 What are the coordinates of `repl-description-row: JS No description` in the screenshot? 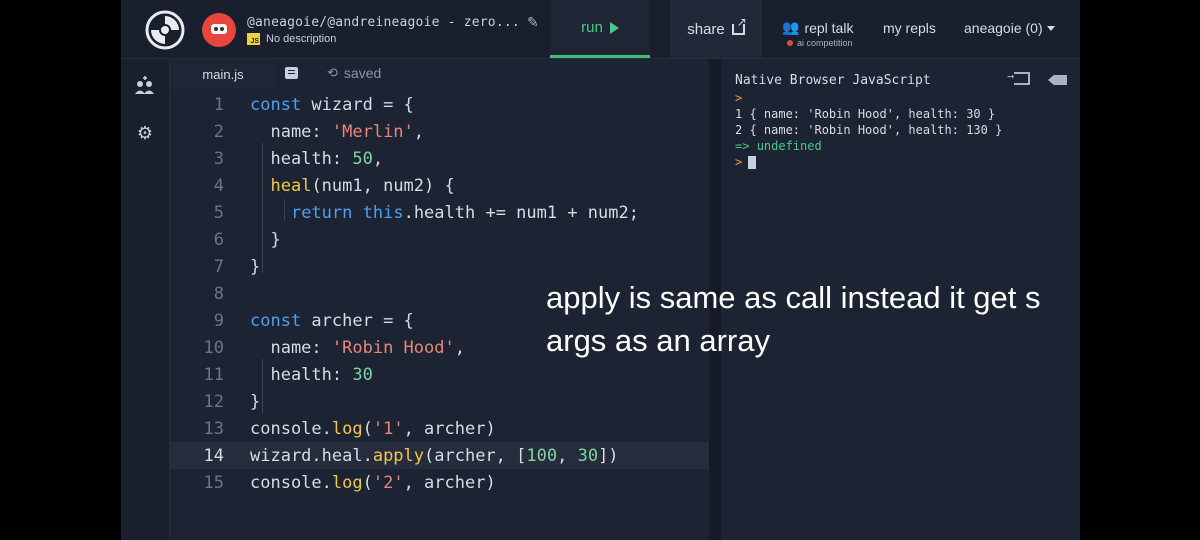 It's located at (291, 39).